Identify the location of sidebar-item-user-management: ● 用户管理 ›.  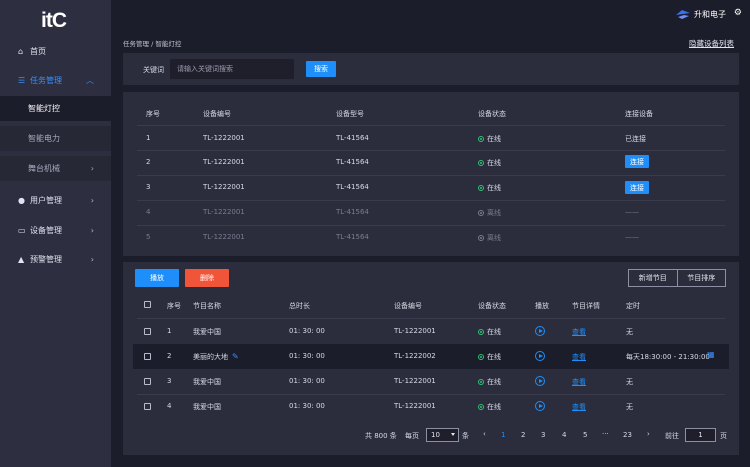
(55, 200).